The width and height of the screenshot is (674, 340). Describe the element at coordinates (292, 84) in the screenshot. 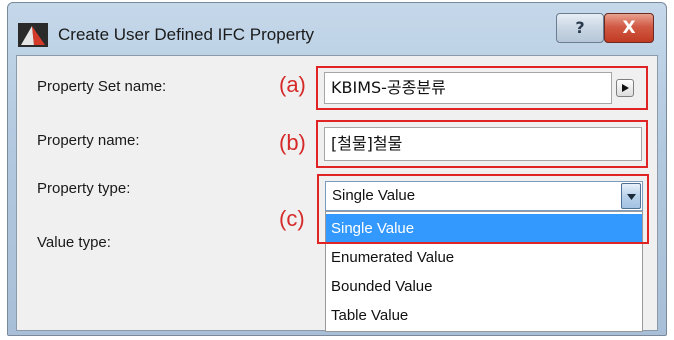

I see `annotation-a: (a)` at that location.